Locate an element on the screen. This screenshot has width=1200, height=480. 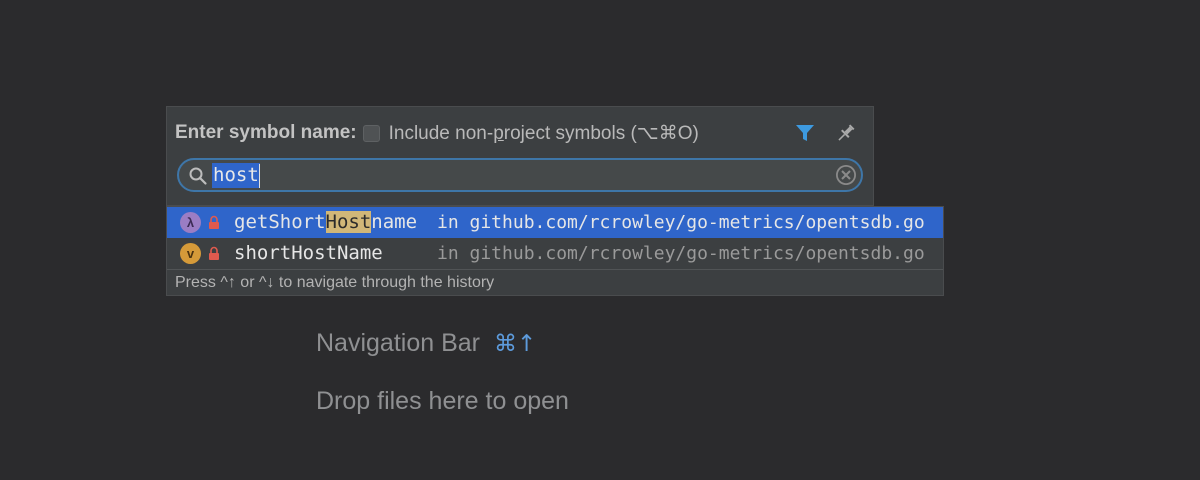
navigation-bar-hint: Navigation Bar ⌘↑ is located at coordinates (426, 343).